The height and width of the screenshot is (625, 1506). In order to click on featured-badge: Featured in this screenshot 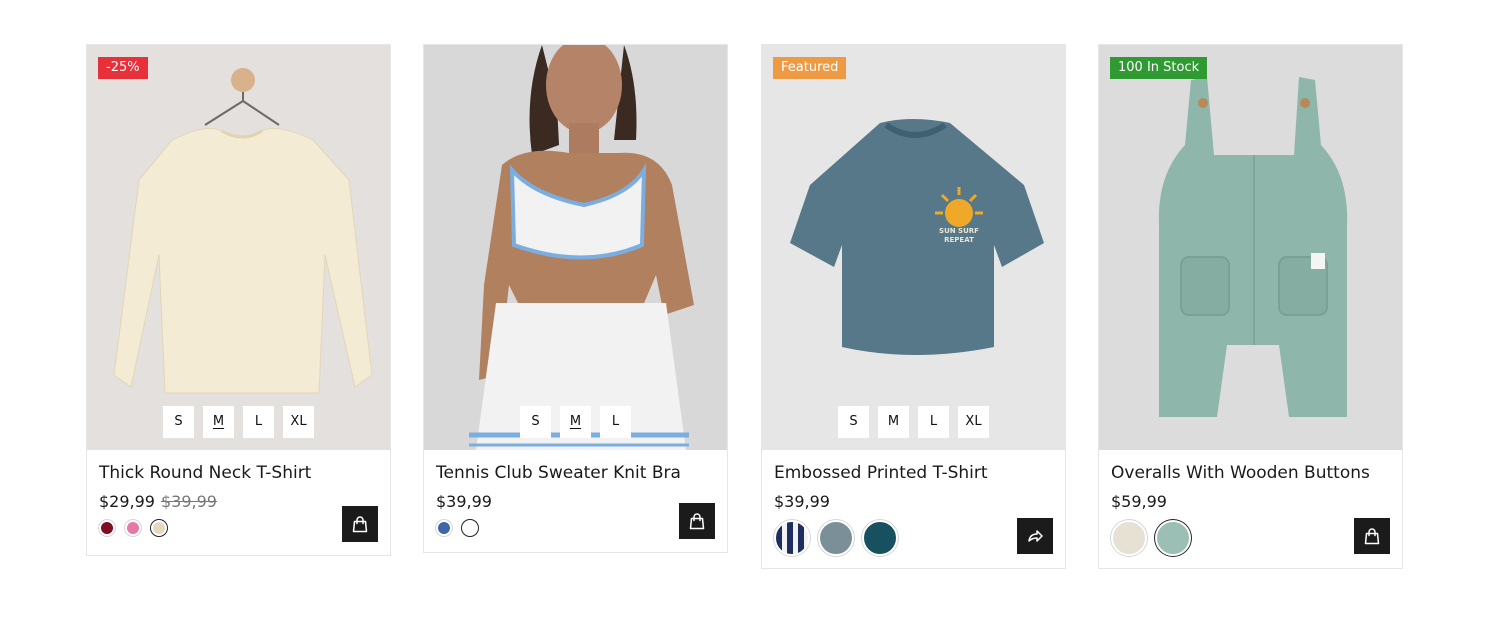, I will do `click(810, 68)`.